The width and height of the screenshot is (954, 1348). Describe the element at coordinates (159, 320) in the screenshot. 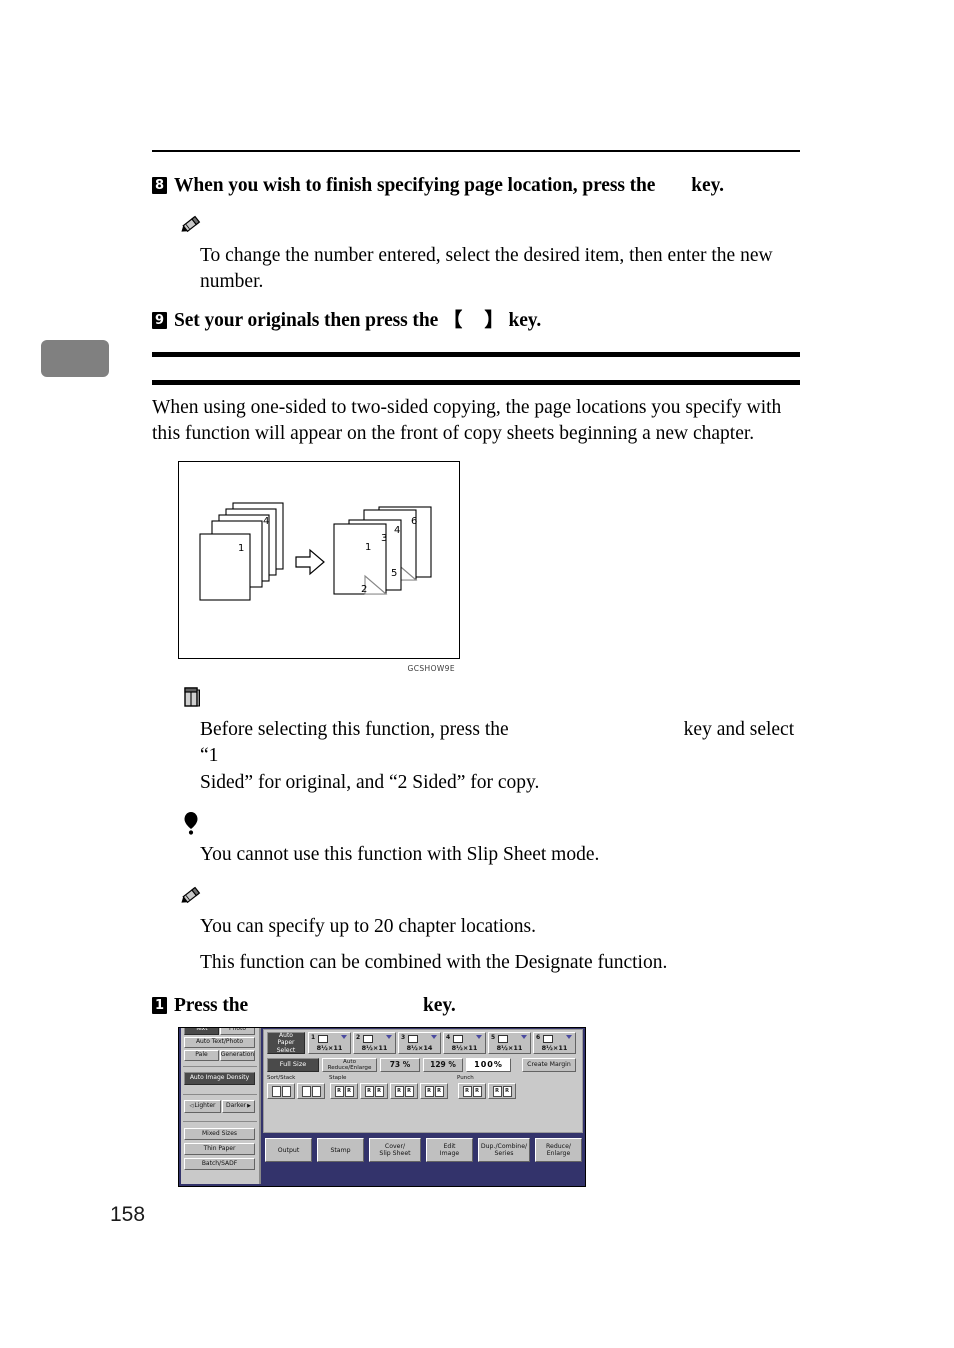

I see `step-9-number: 9` at that location.